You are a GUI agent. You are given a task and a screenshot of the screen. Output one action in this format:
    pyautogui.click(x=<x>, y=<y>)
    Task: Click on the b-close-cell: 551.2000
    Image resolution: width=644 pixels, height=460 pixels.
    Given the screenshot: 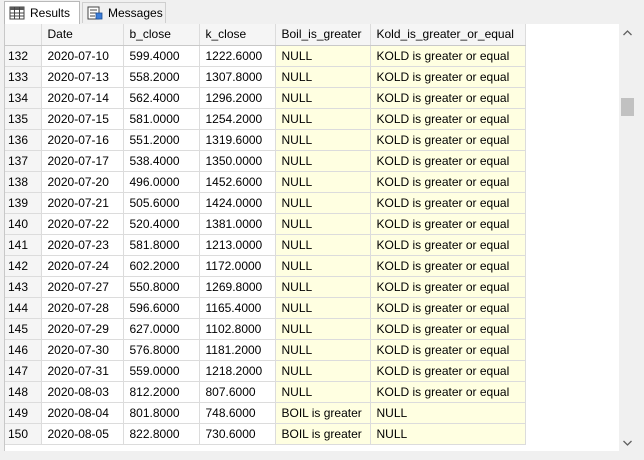 What is the action you would take?
    pyautogui.click(x=161, y=140)
    